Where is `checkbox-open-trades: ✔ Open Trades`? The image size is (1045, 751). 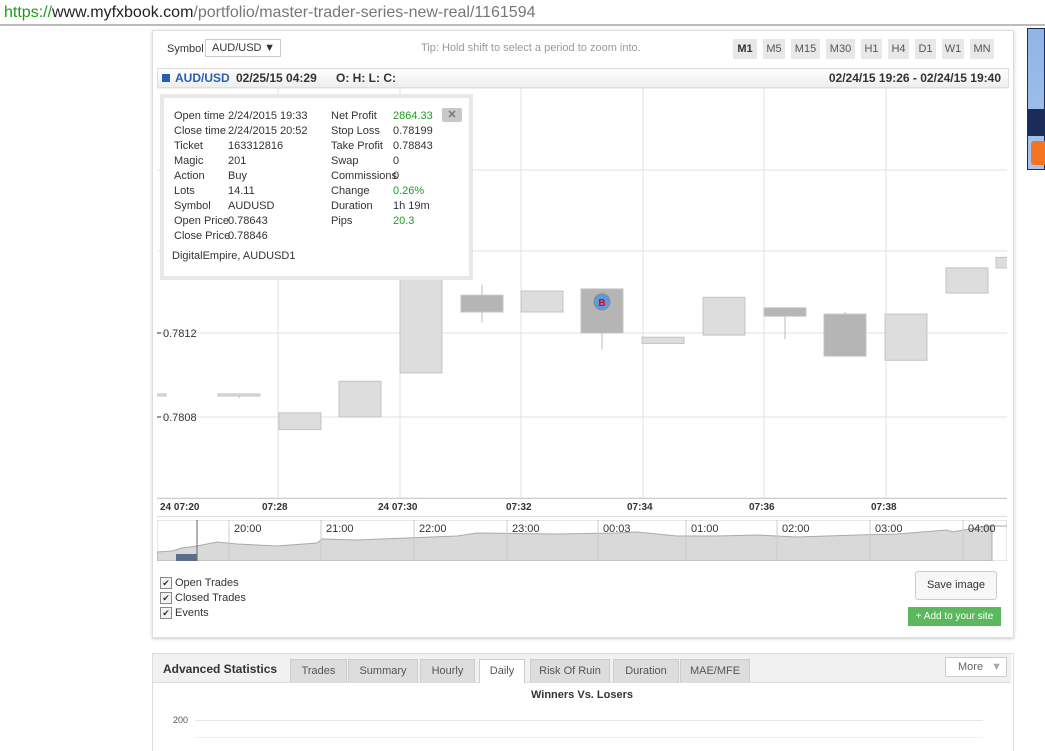 checkbox-open-trades: ✔ Open Trades is located at coordinates (203, 583).